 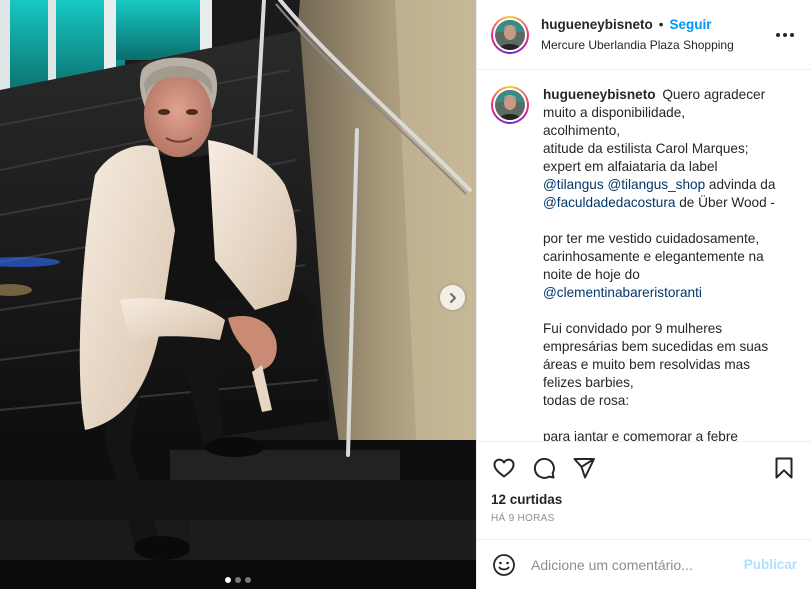 I want to click on likes-count: 12 curtidas, so click(x=644, y=499).